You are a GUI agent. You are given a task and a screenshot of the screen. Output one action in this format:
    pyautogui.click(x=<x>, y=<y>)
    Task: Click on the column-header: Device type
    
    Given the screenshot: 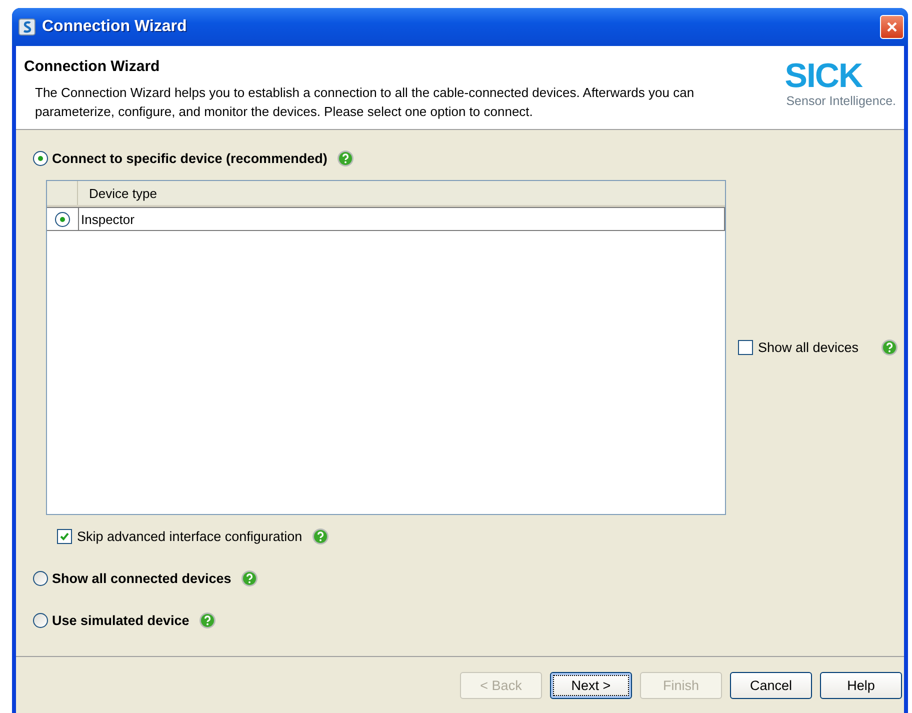 What is the action you would take?
    pyautogui.click(x=401, y=193)
    